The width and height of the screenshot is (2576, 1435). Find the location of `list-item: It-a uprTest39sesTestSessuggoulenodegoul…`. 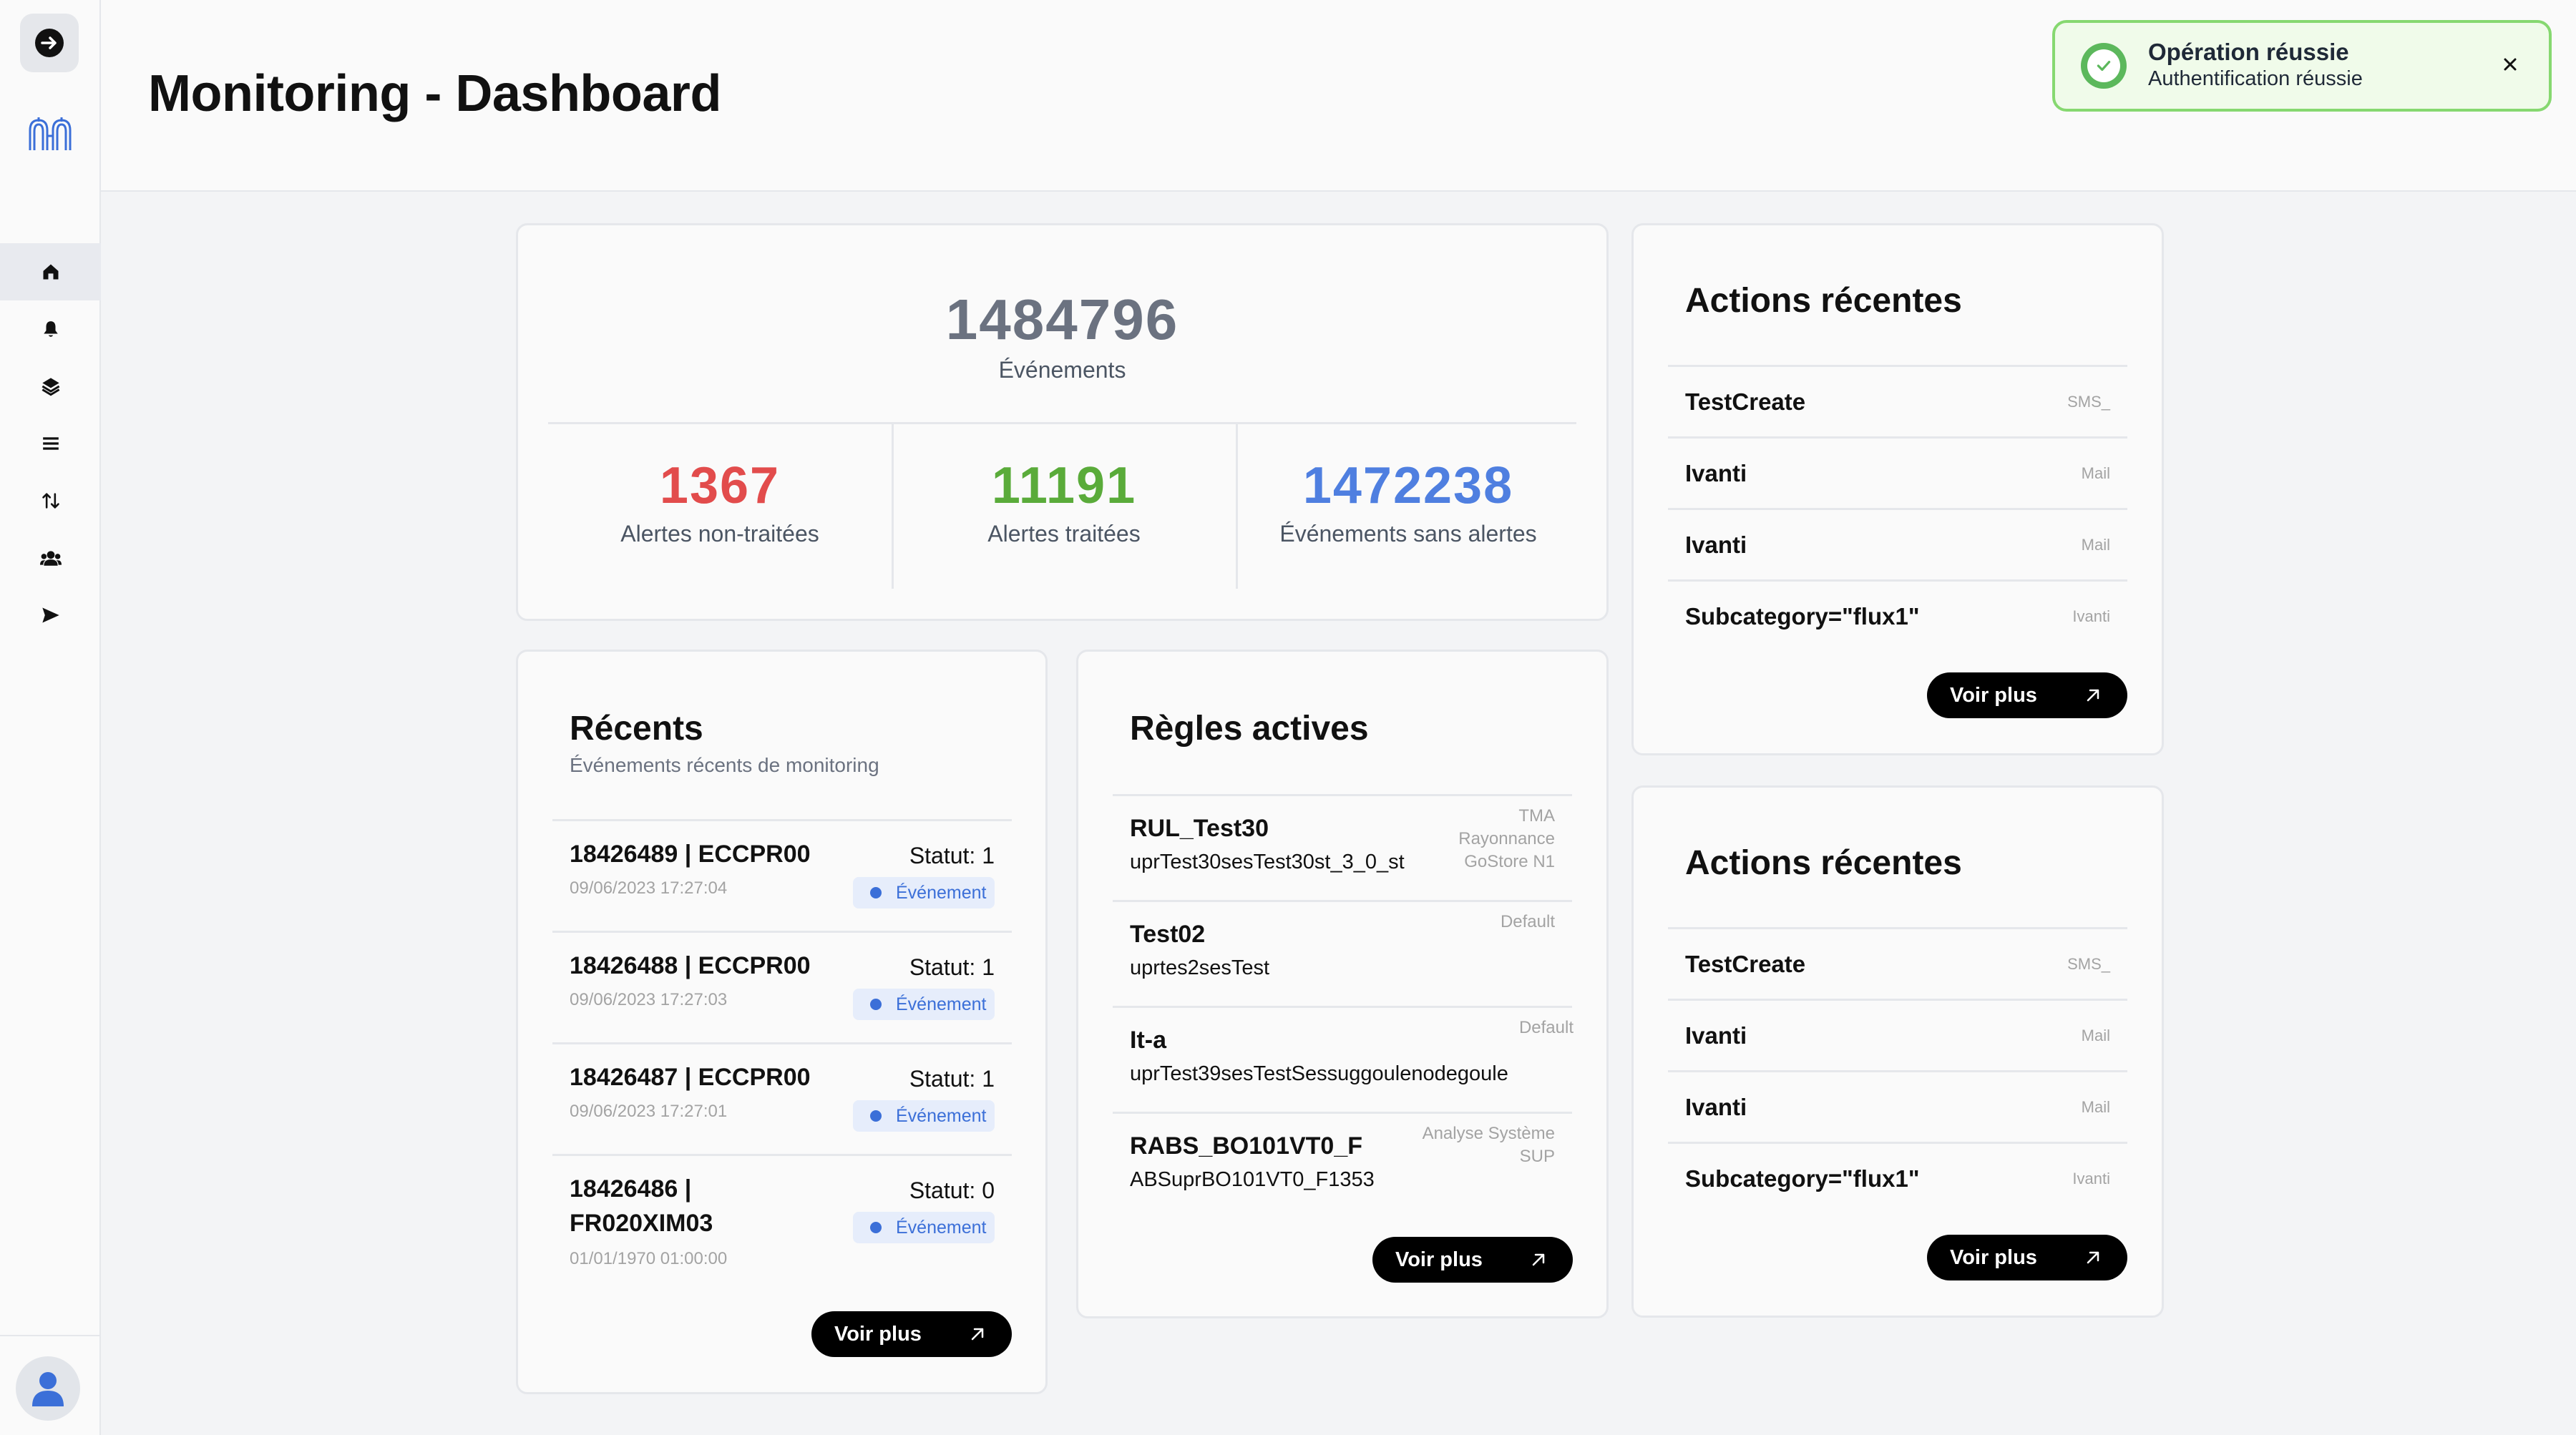

list-item: It-a uprTest39sesTestSessuggoulenodegoul… is located at coordinates (1343, 1060).